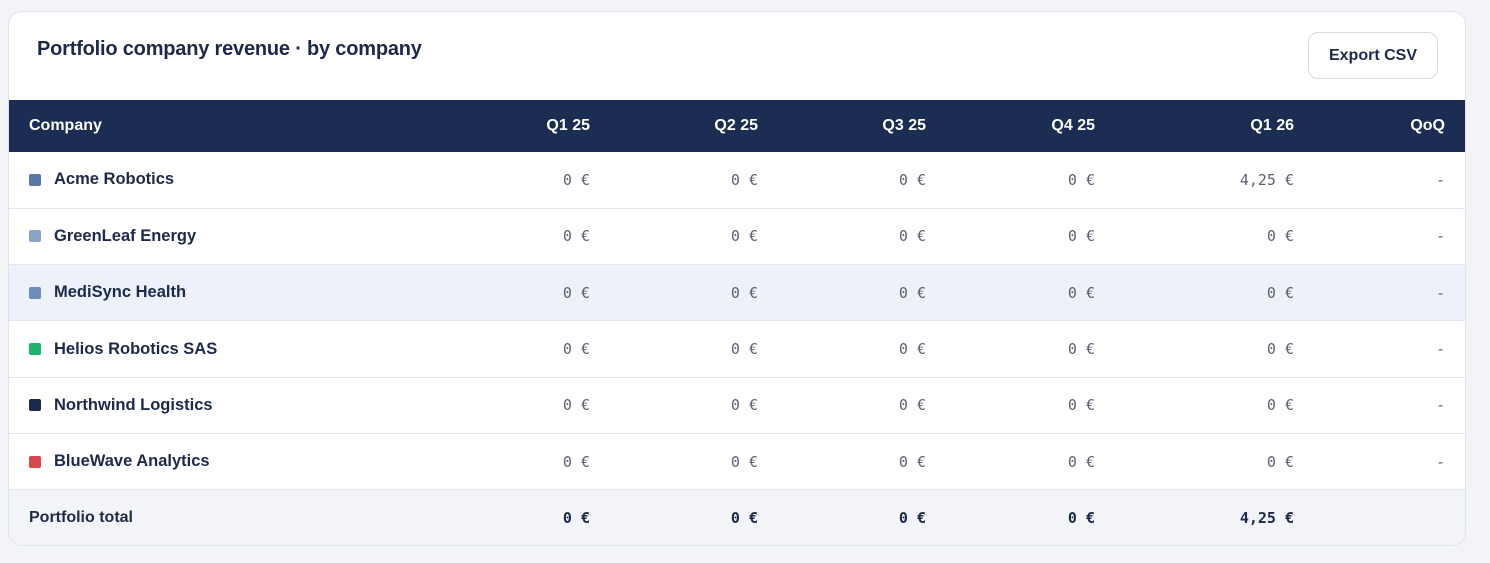 This screenshot has width=1490, height=563. Describe the element at coordinates (229, 293) in the screenshot. I see `company-cell: MediSync Health` at that location.